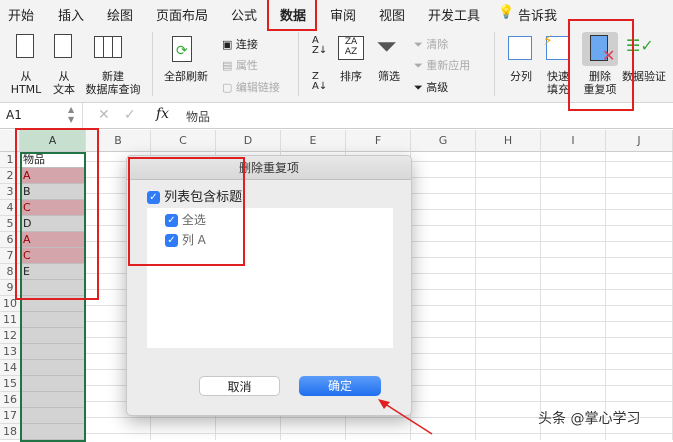 Image resolution: width=673 pixels, height=442 pixels. Describe the element at coordinates (521, 76) in the screenshot. I see `text-to-columns-button: 分列` at that location.